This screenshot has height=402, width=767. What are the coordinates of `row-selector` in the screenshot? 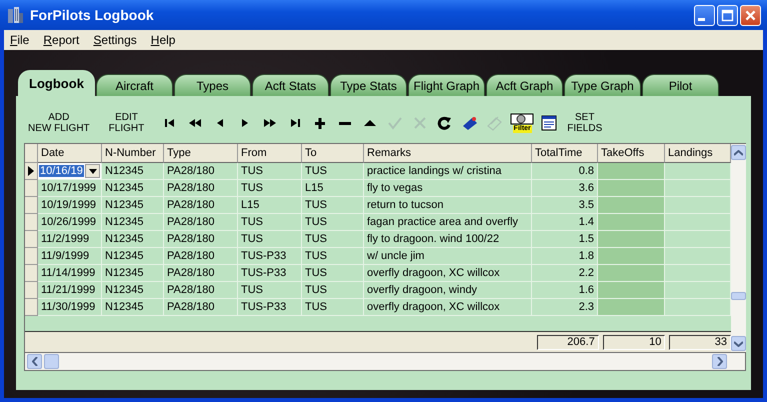 It's located at (31, 171).